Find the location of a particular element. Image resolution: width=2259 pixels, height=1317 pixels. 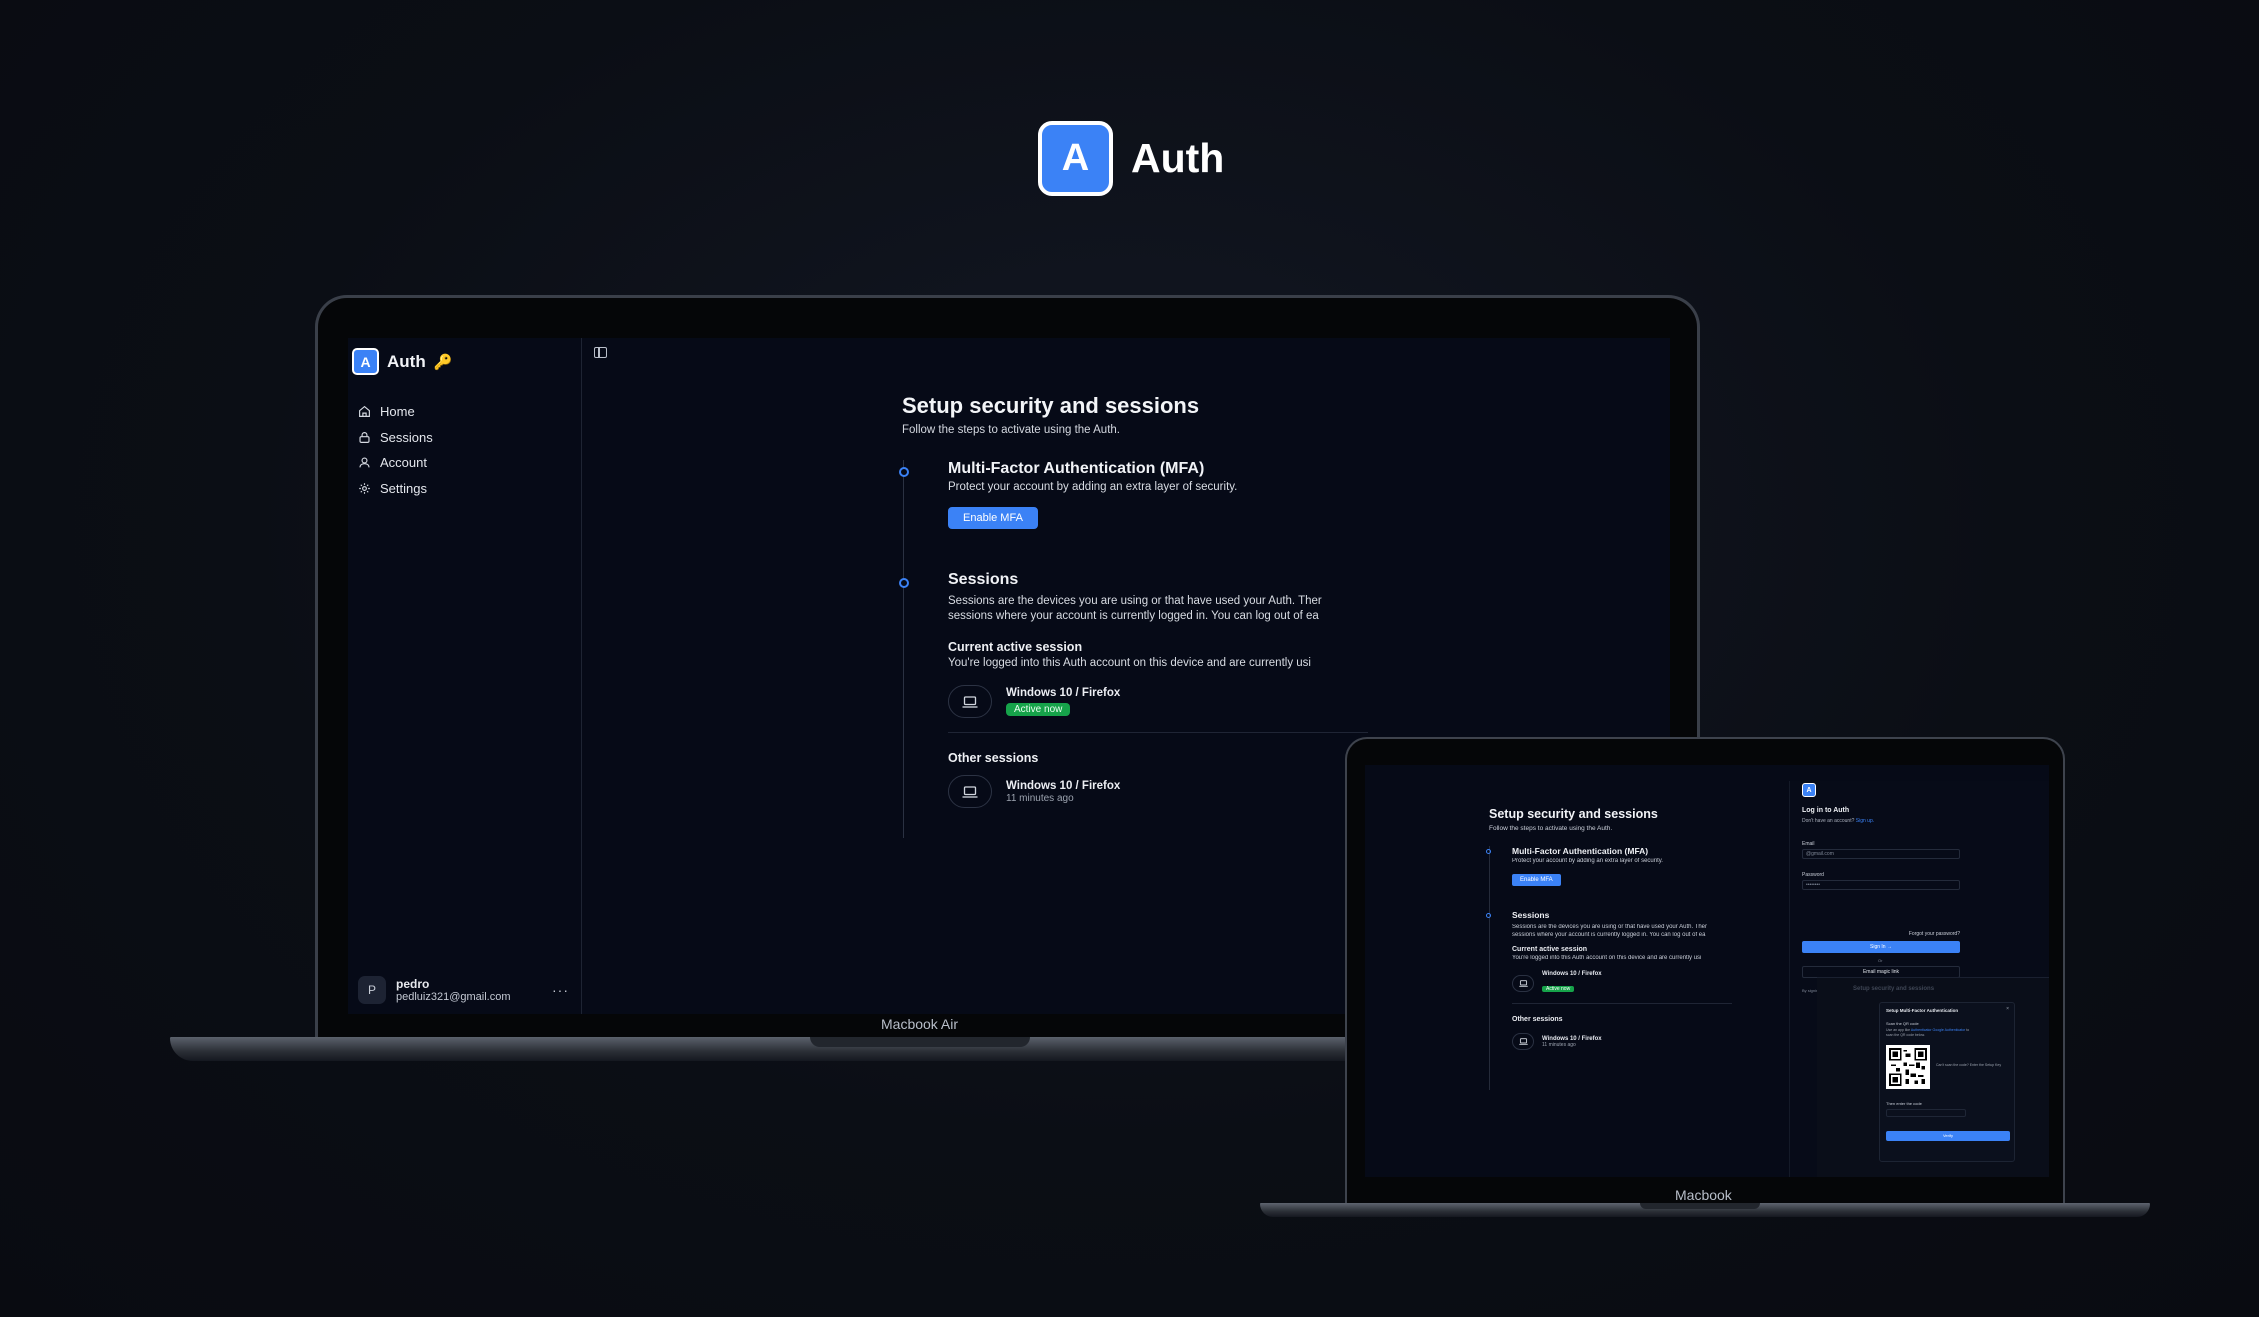

authenticator-link: Authenticator is located at coordinates (1921, 1030).